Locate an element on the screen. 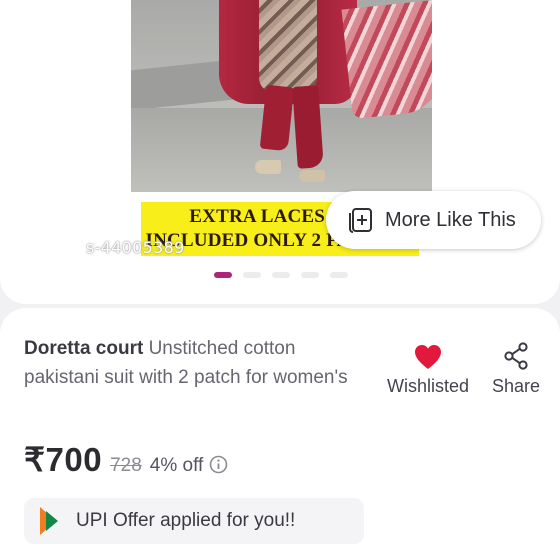 Image resolution: width=560 pixels, height=560 pixels. upi-icon is located at coordinates (49, 521).